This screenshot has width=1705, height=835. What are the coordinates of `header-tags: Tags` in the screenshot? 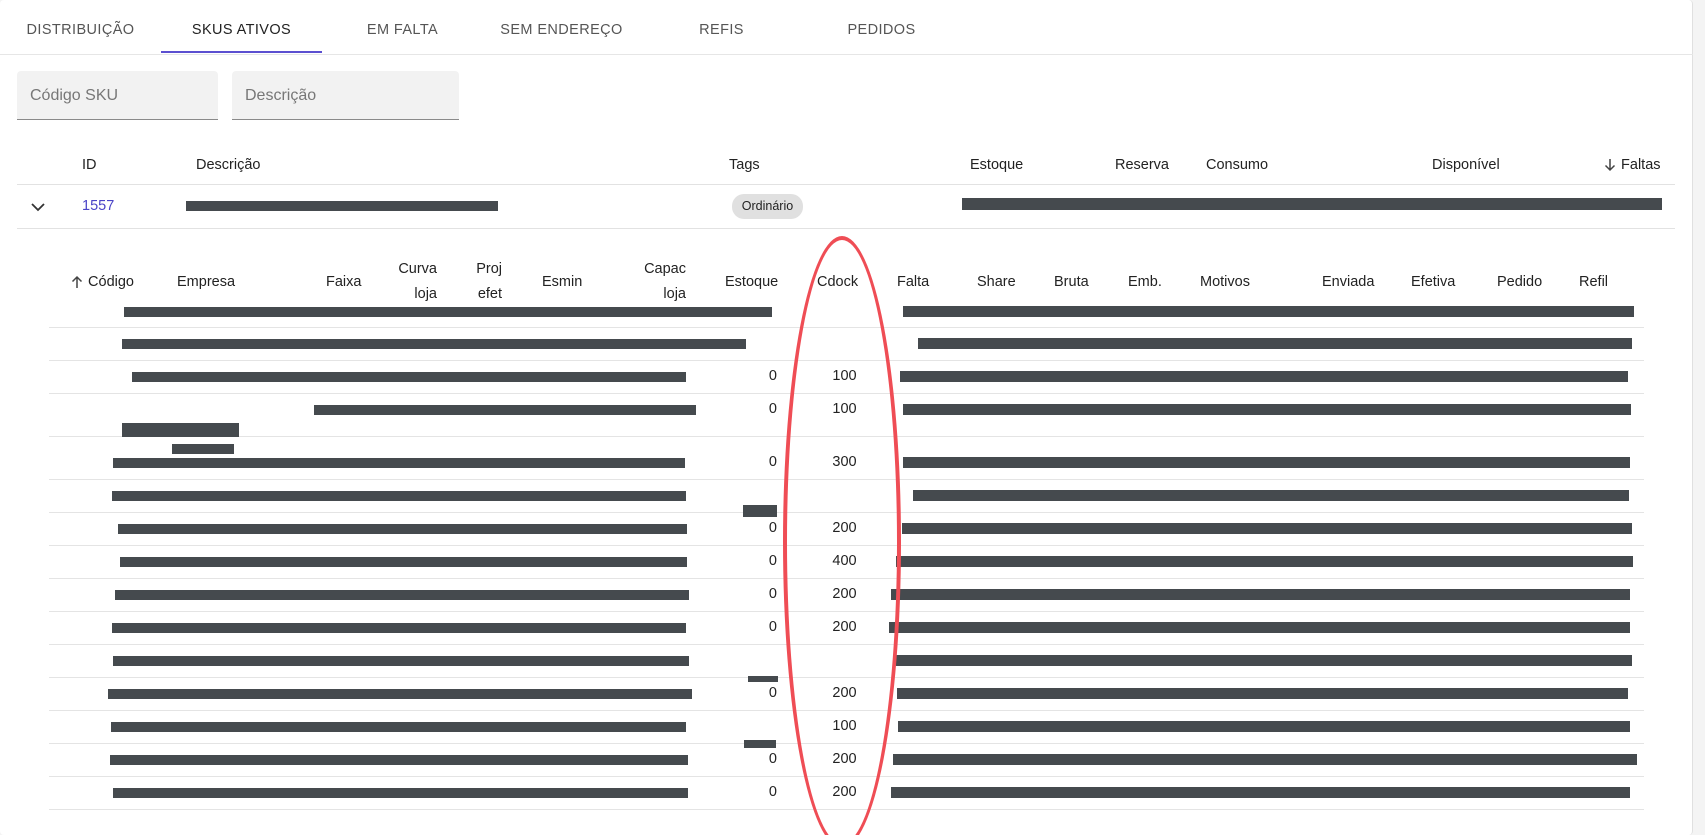 It's located at (744, 165).